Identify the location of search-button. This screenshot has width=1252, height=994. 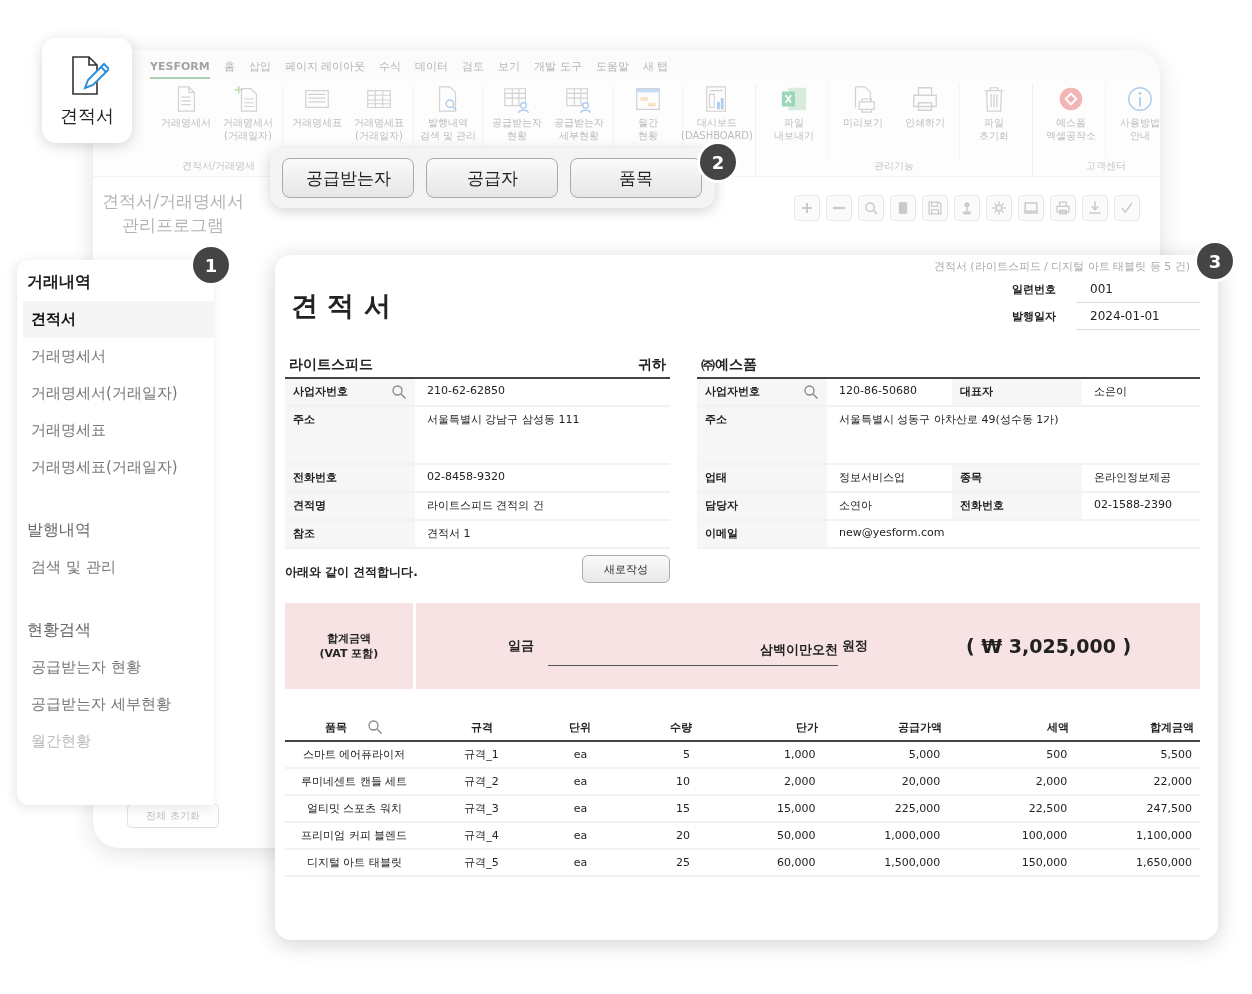
(871, 208).